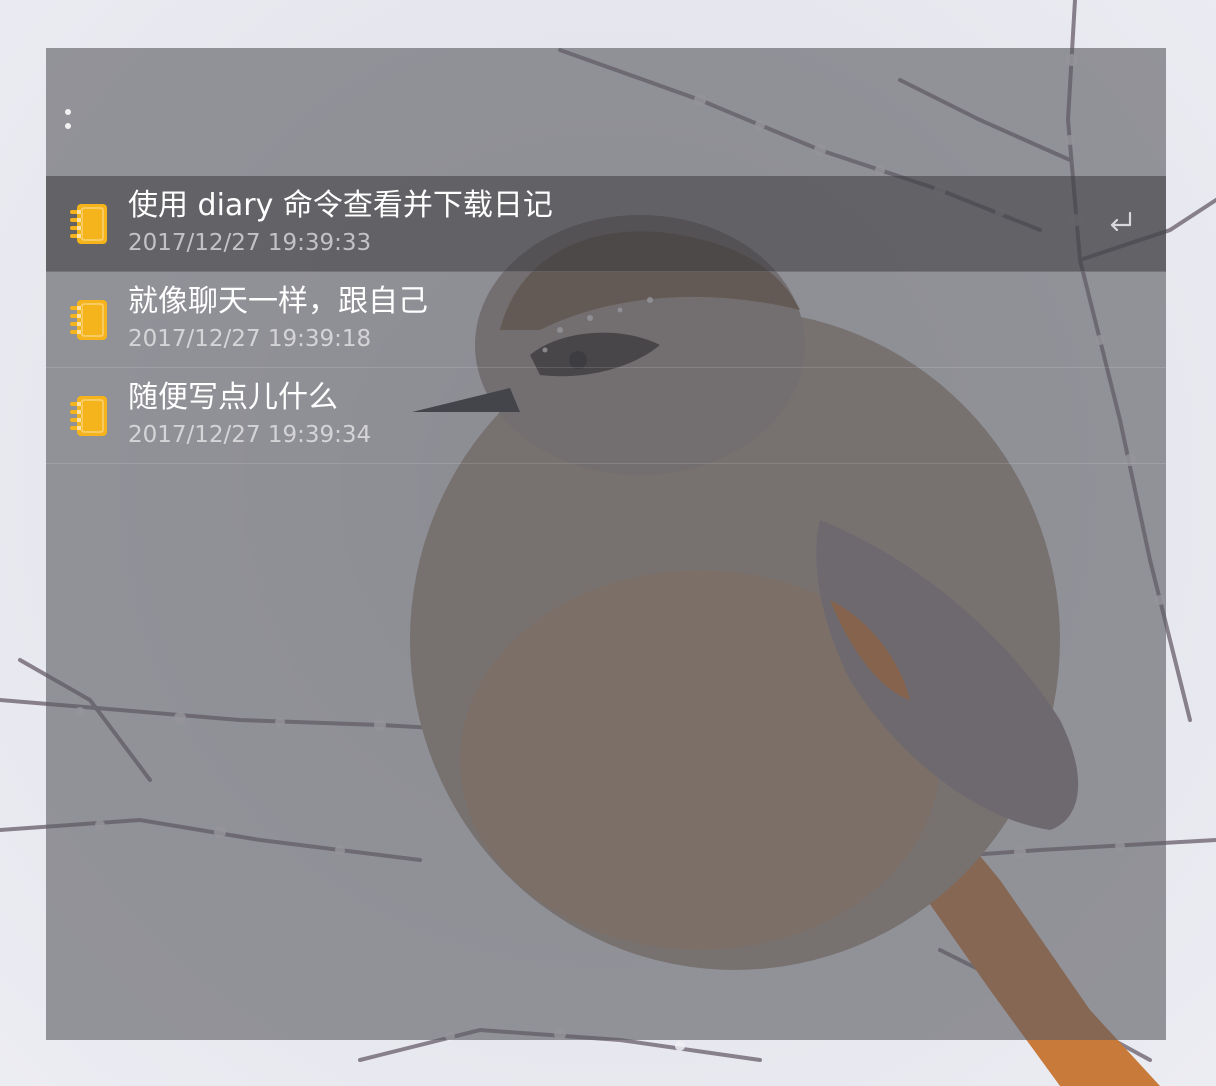 This screenshot has width=1216, height=1086. What do you see at coordinates (68, 121) in the screenshot?
I see `more-options-button` at bounding box center [68, 121].